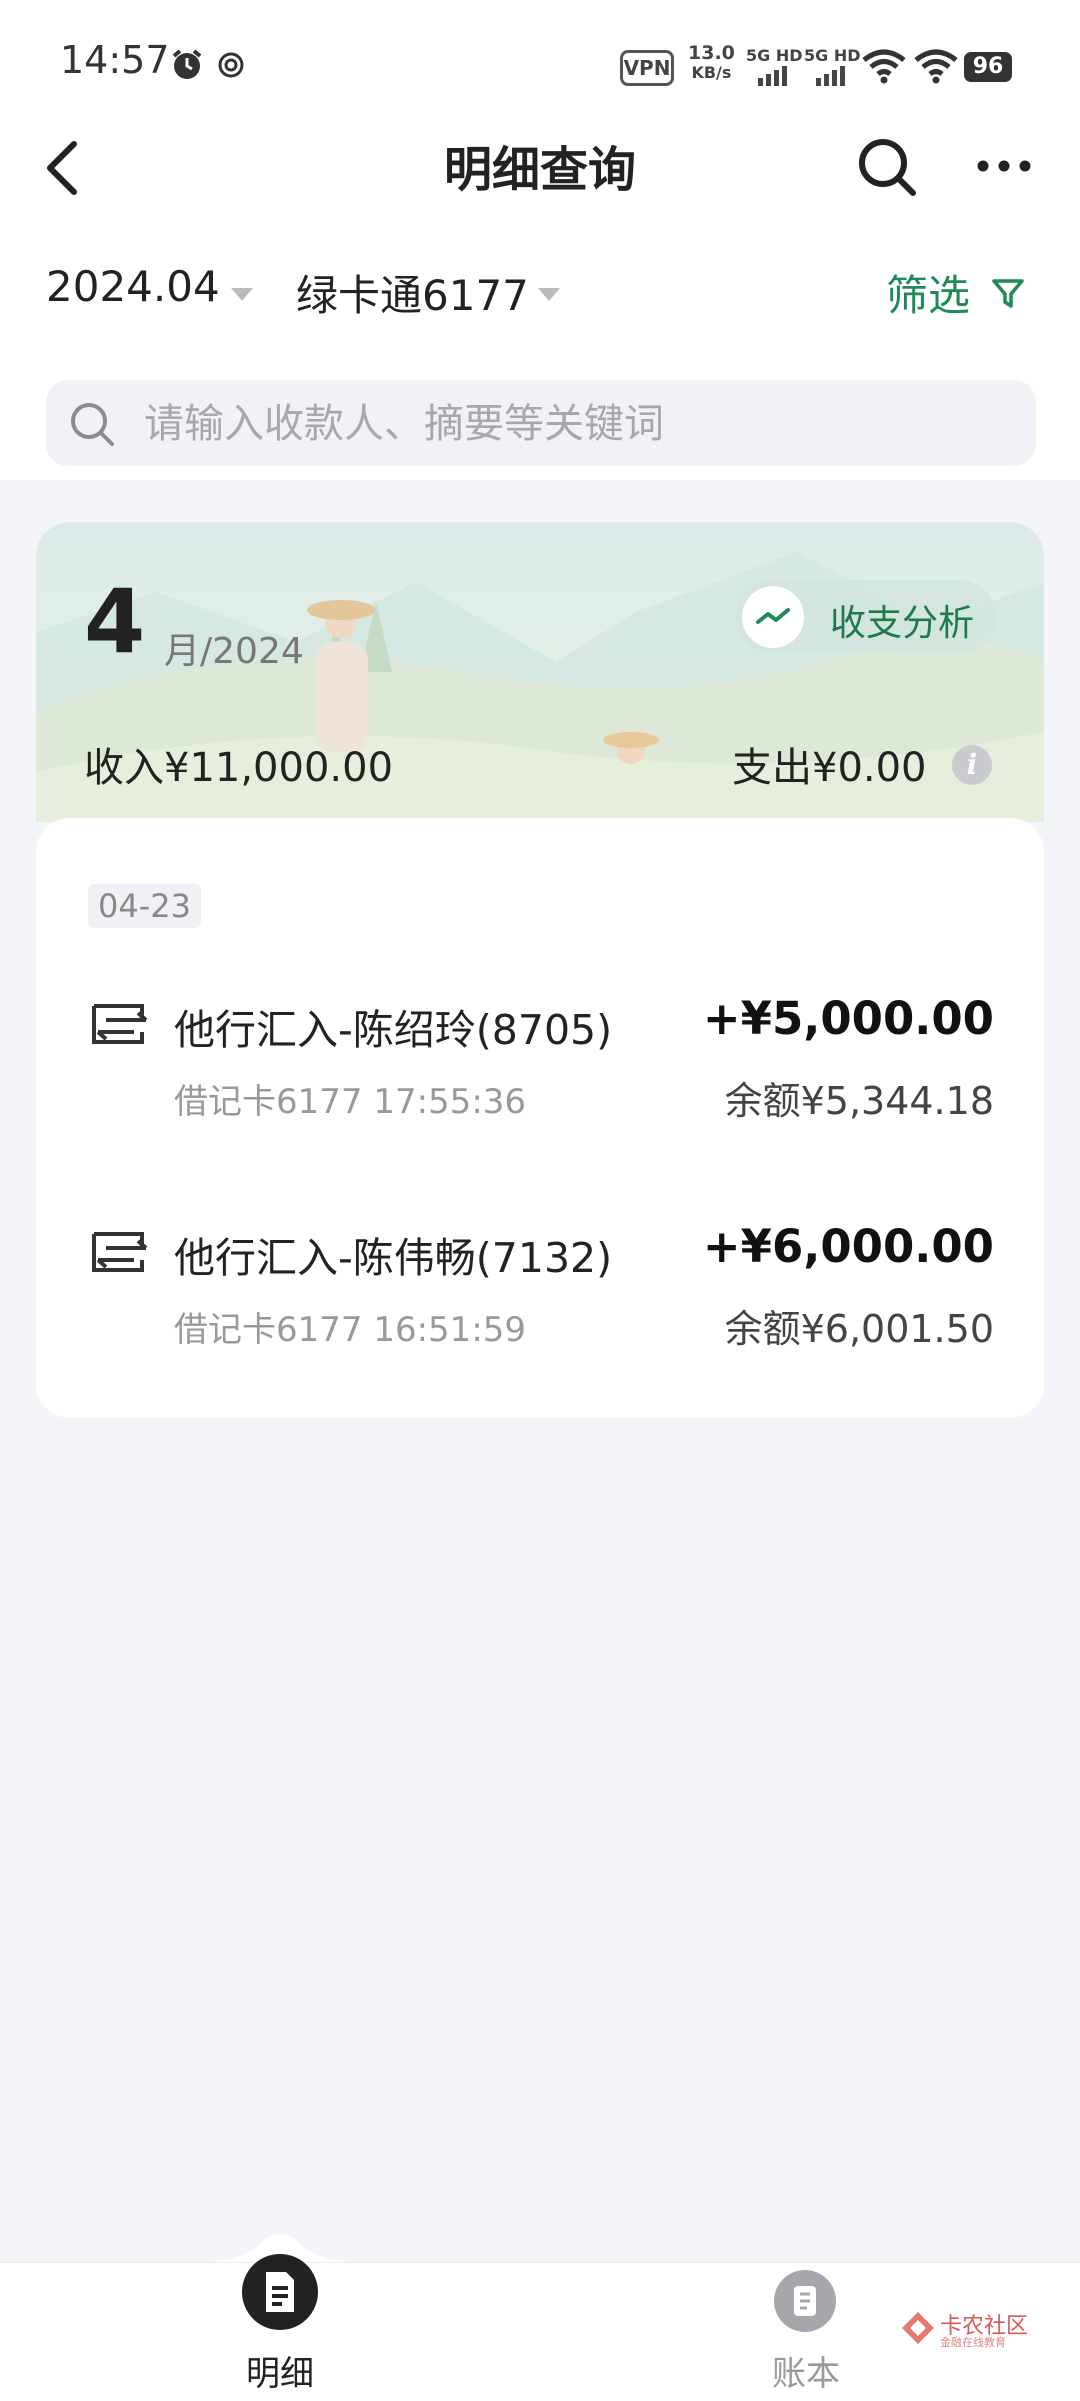 This screenshot has height=2401, width=1080. What do you see at coordinates (234, 651) in the screenshot?
I see `summary-month-year: 月/2024` at bounding box center [234, 651].